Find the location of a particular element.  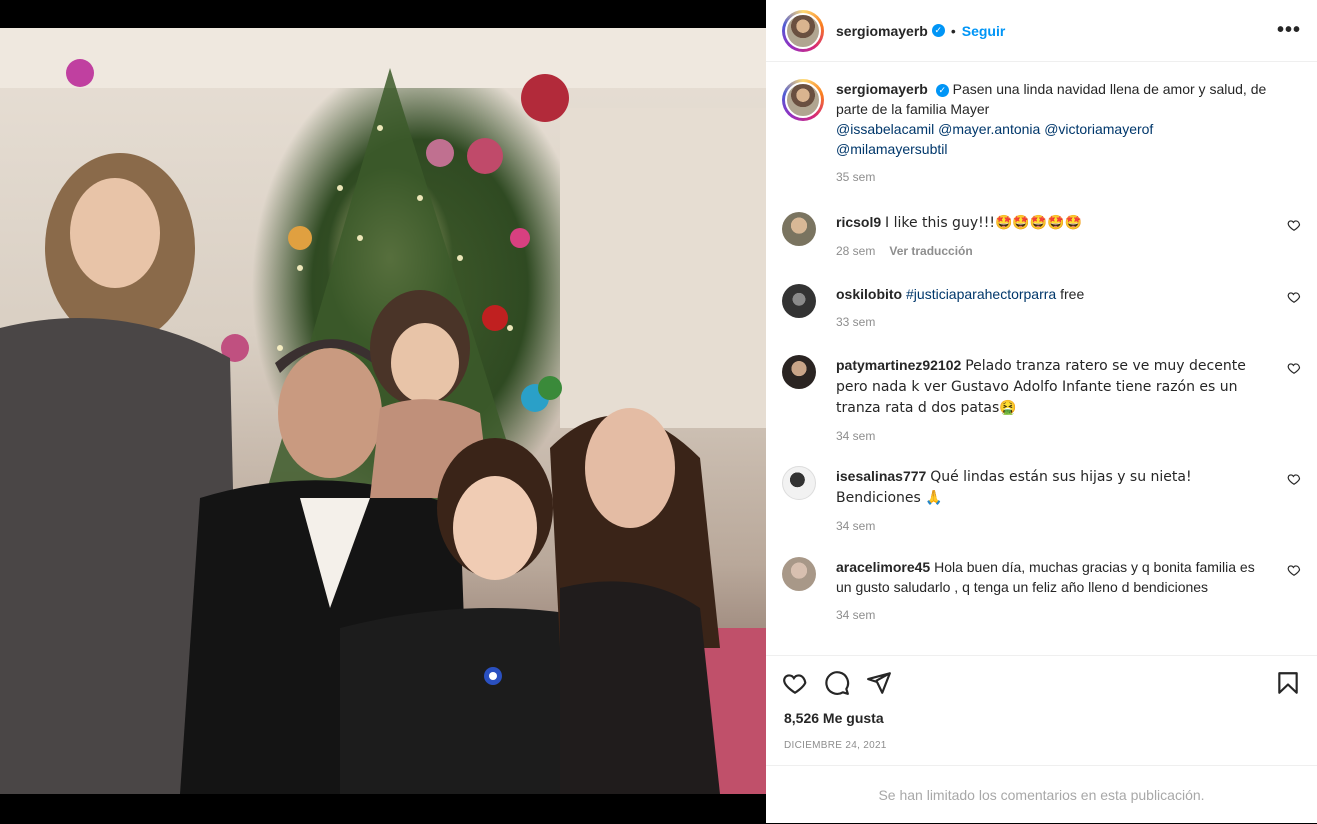

caption-time: 35 sem is located at coordinates (855, 177).